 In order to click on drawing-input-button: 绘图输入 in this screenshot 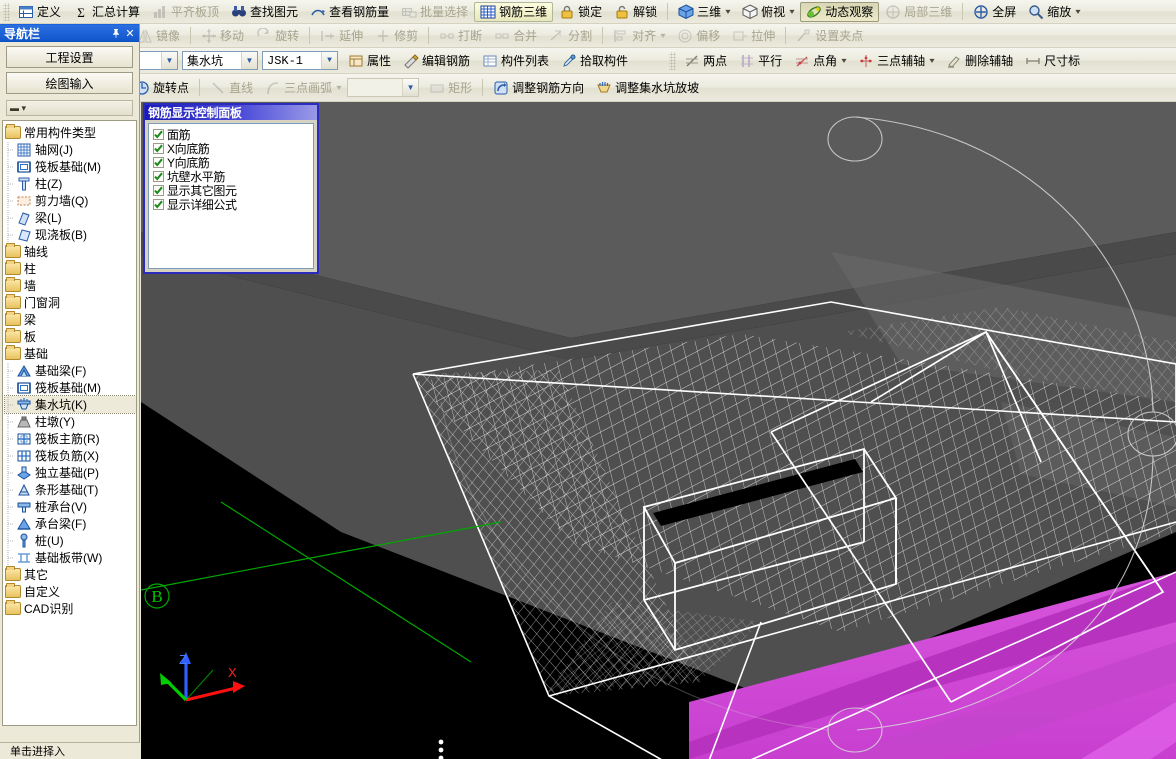, I will do `click(69, 83)`.